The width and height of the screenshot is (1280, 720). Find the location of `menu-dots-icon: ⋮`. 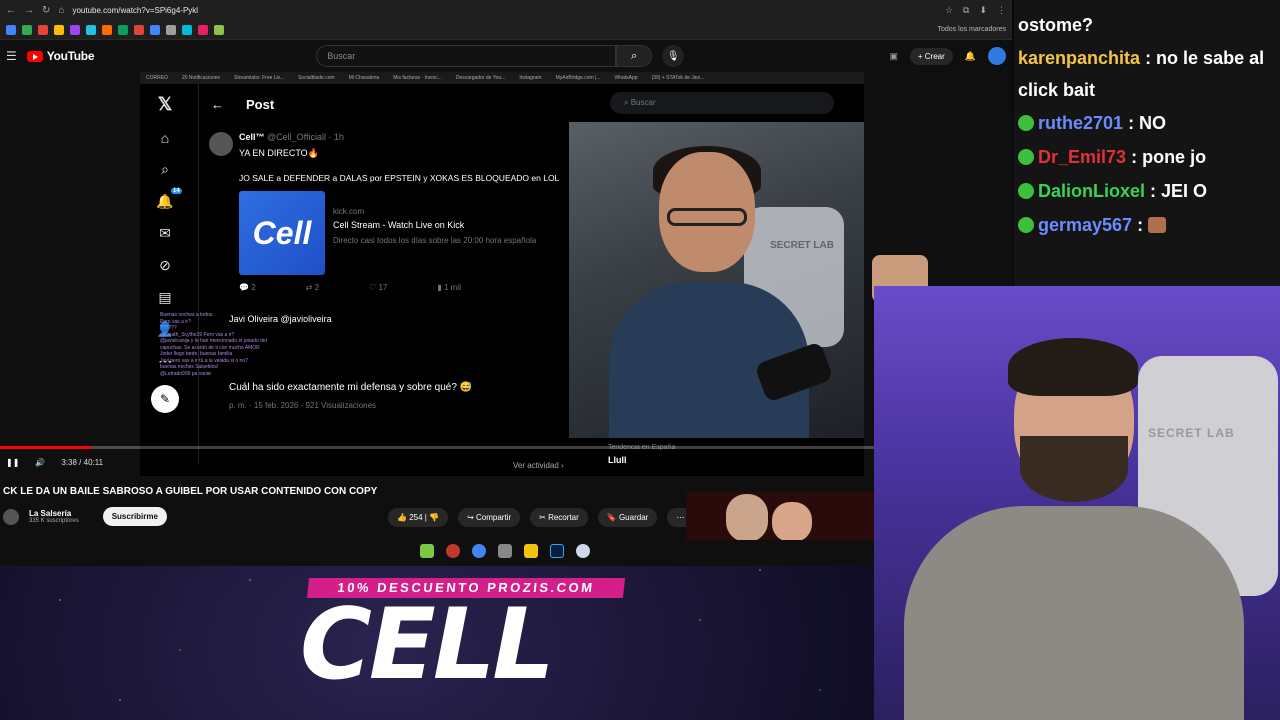

menu-dots-icon: ⋮ is located at coordinates (1001, 10).